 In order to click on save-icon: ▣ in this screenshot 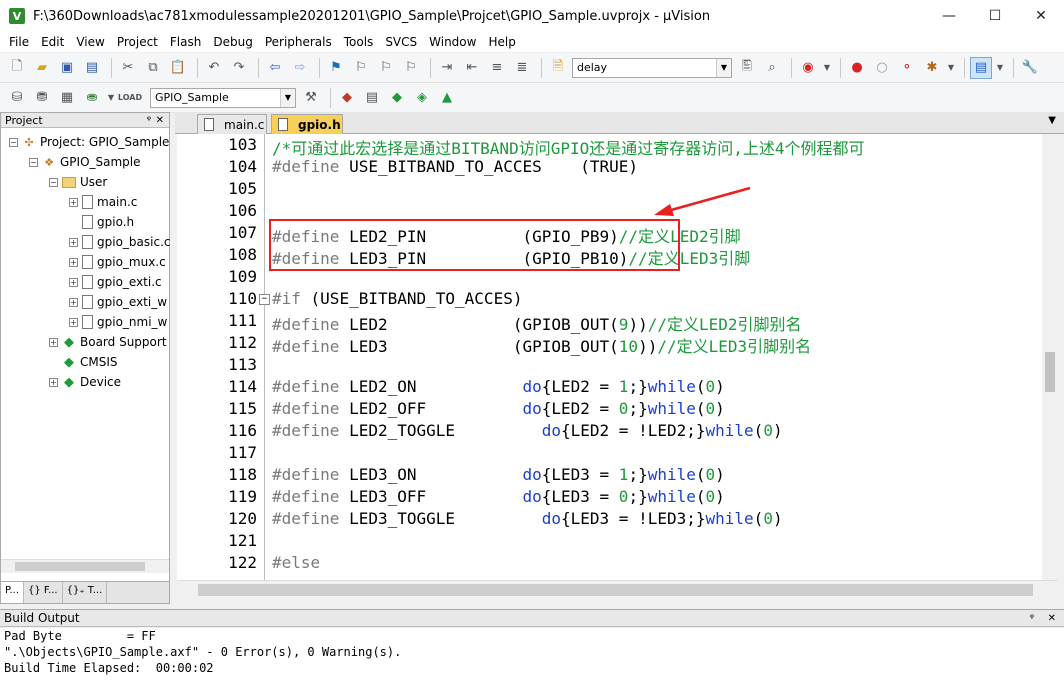, I will do `click(67, 68)`.